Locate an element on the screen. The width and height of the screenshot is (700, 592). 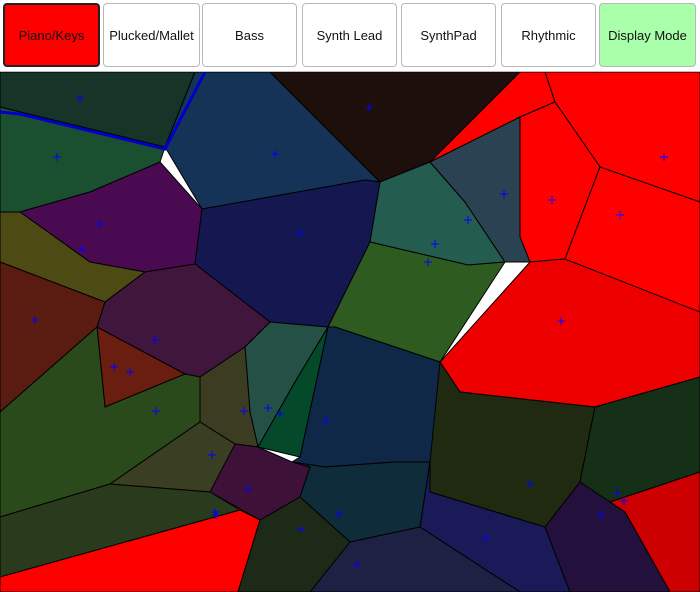
category-button-bass: Bass is located at coordinates (249, 35).